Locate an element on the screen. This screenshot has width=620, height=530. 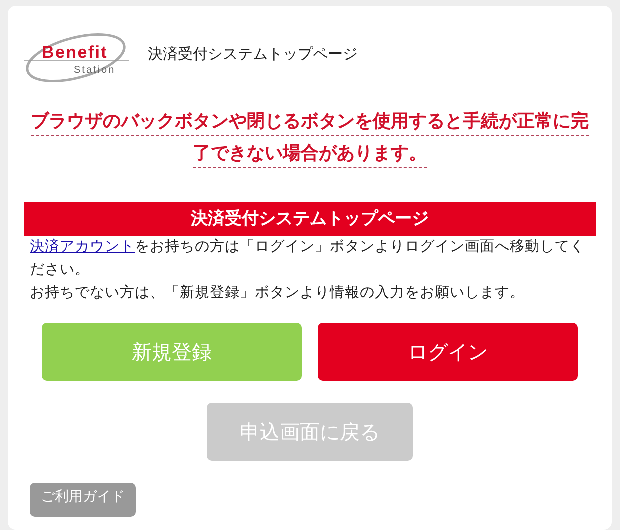
section-banner: 決済受付システムトップページ is located at coordinates (310, 219).